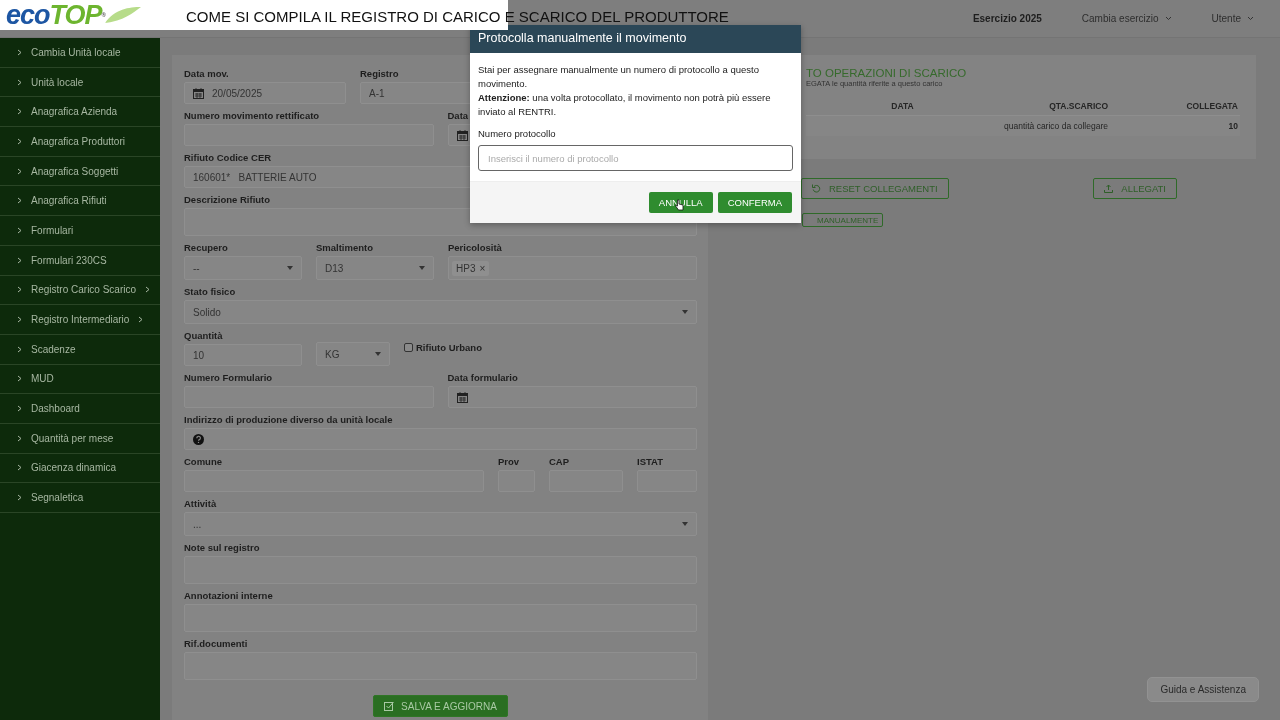 Image resolution: width=1280 pixels, height=720 pixels. What do you see at coordinates (222, 547) in the screenshot?
I see `field-label: Note sul registro` at bounding box center [222, 547].